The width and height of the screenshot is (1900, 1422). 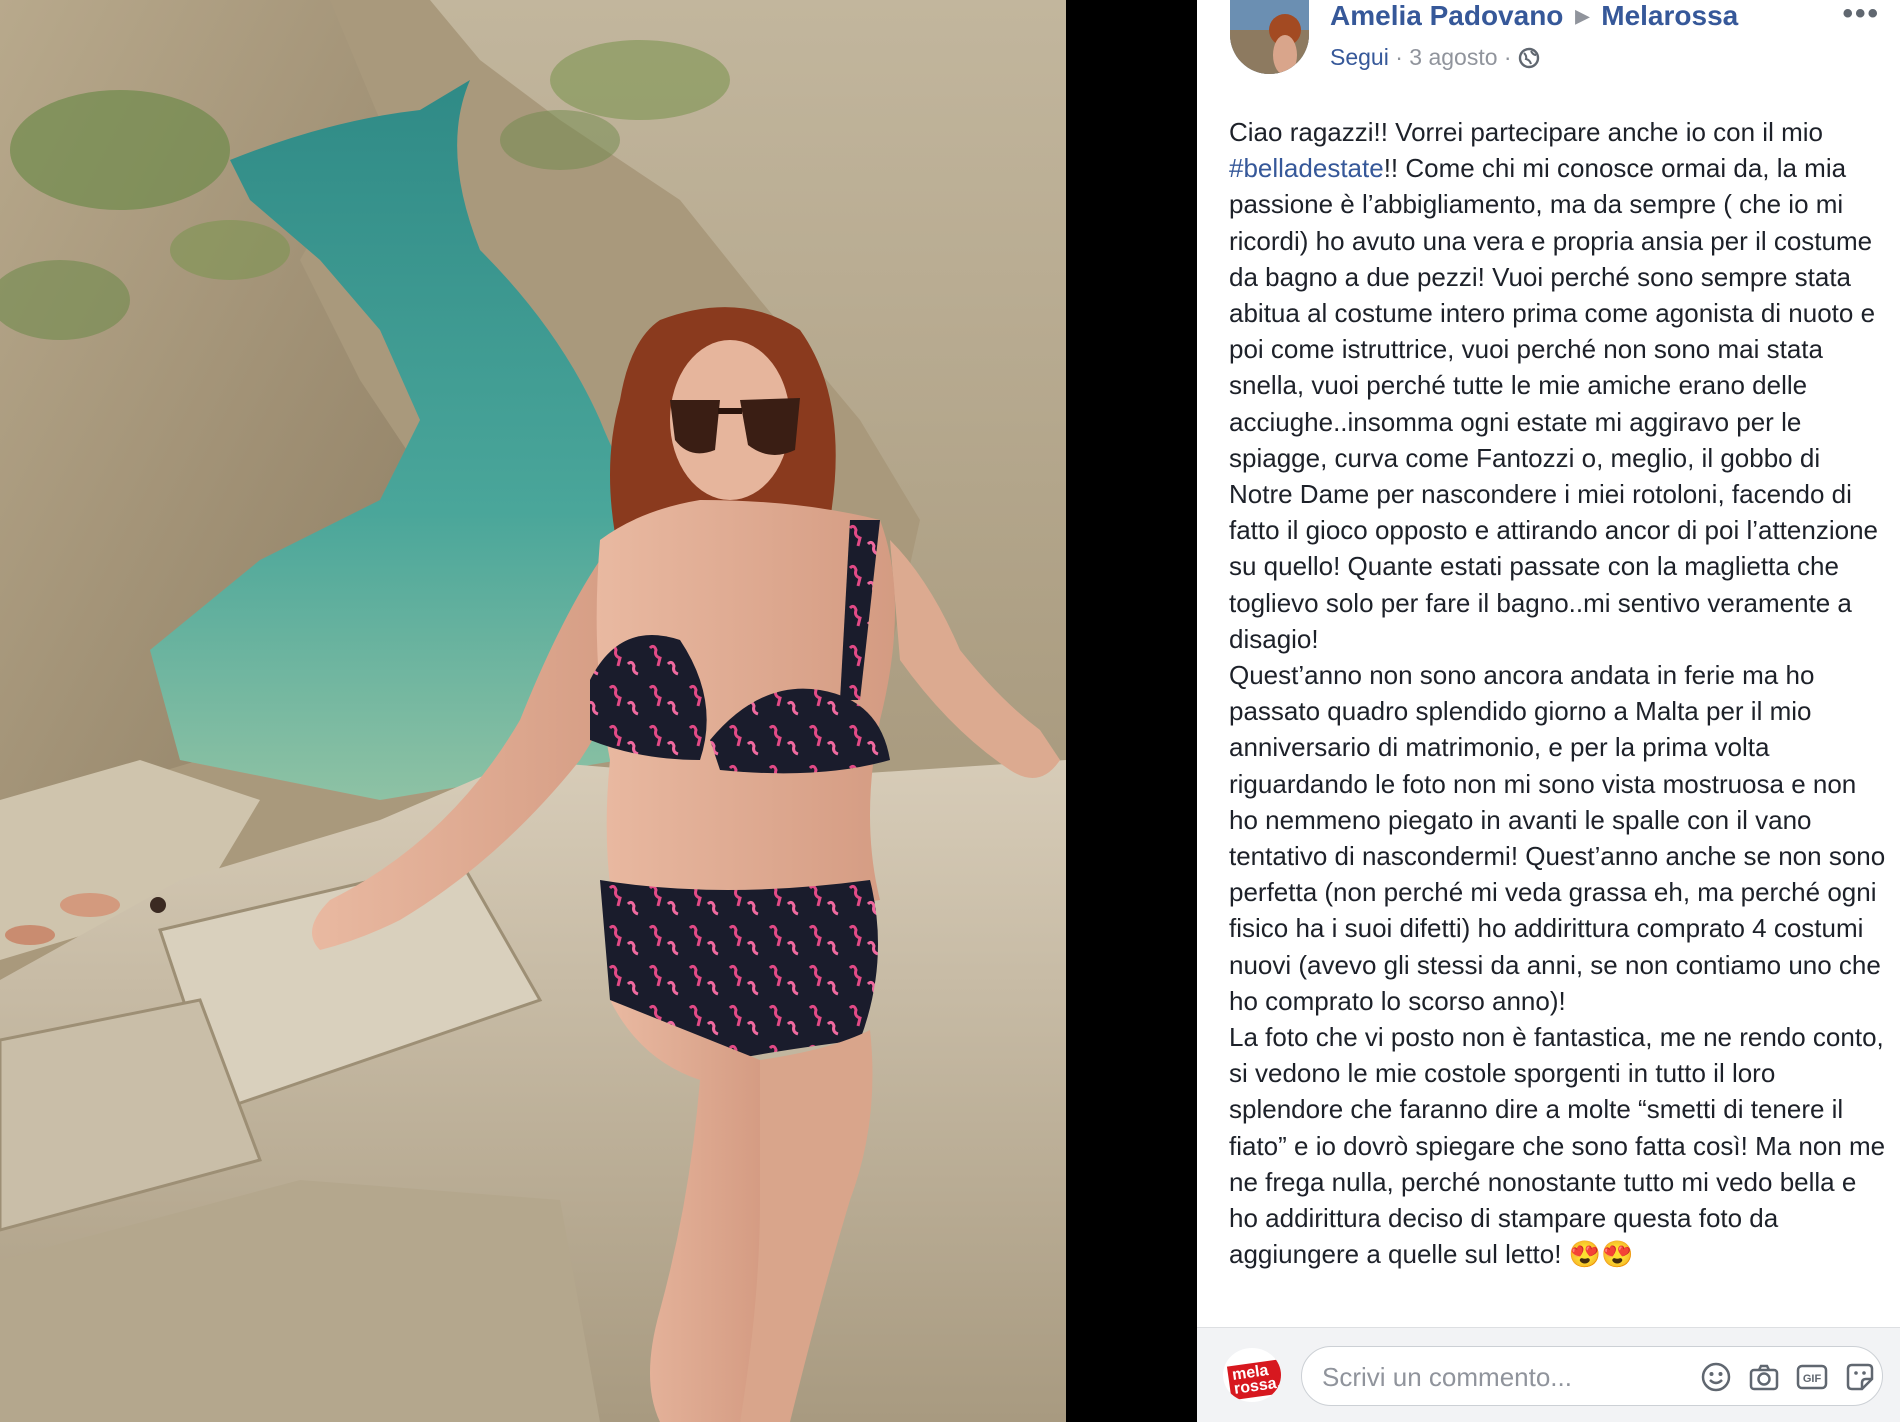 I want to click on avatar-image, so click(x=1269, y=37).